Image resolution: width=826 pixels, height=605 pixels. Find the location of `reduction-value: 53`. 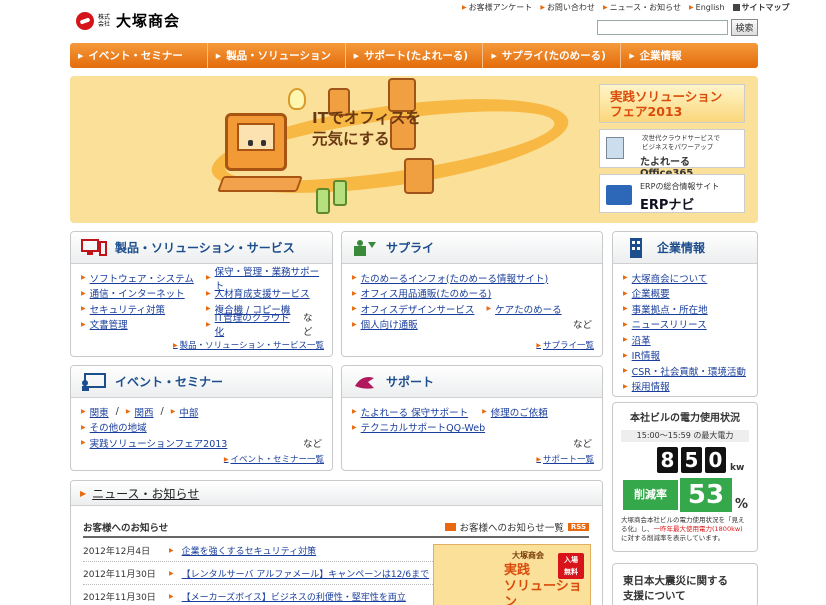

reduction-value: 53 is located at coordinates (706, 495).